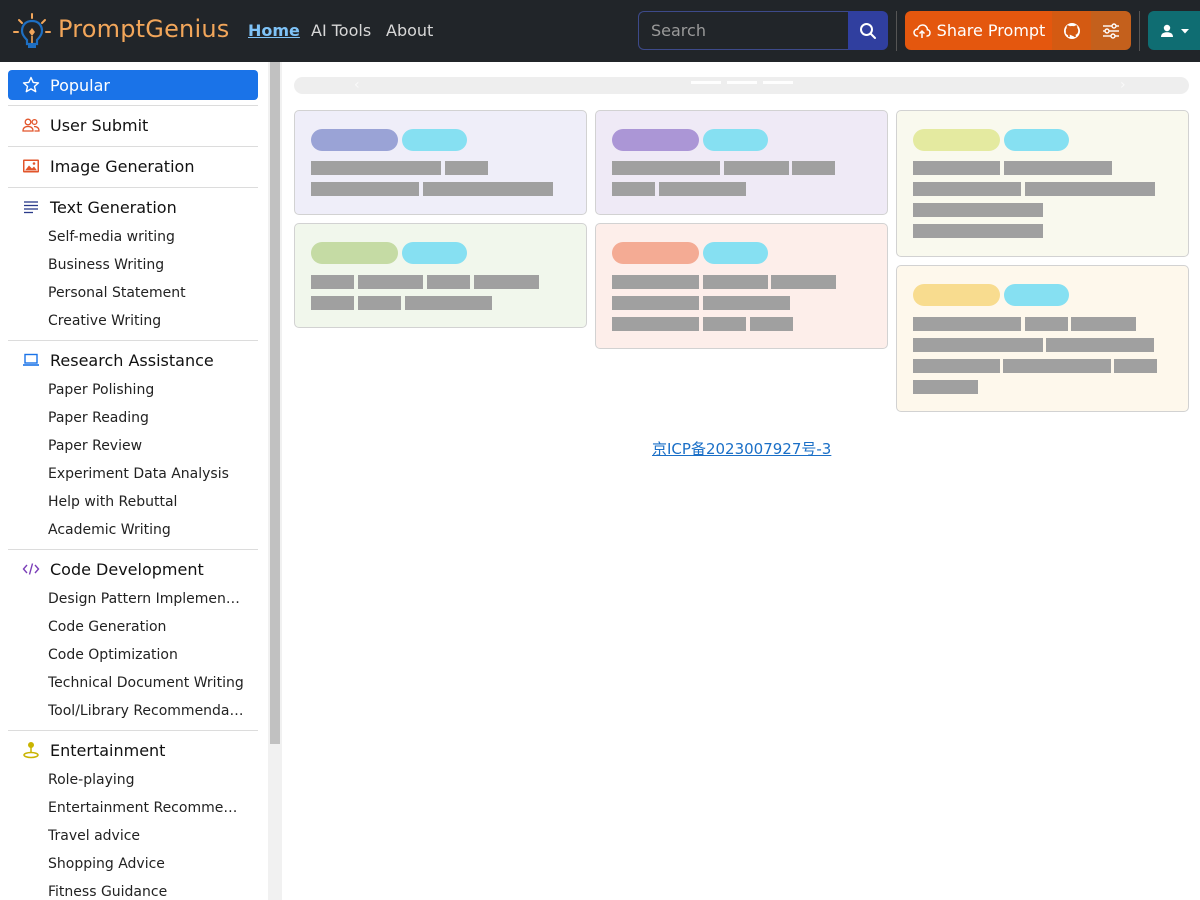  What do you see at coordinates (107, 892) in the screenshot?
I see `sidebar-subitem-fitness-guidance: Fitness Guidance` at bounding box center [107, 892].